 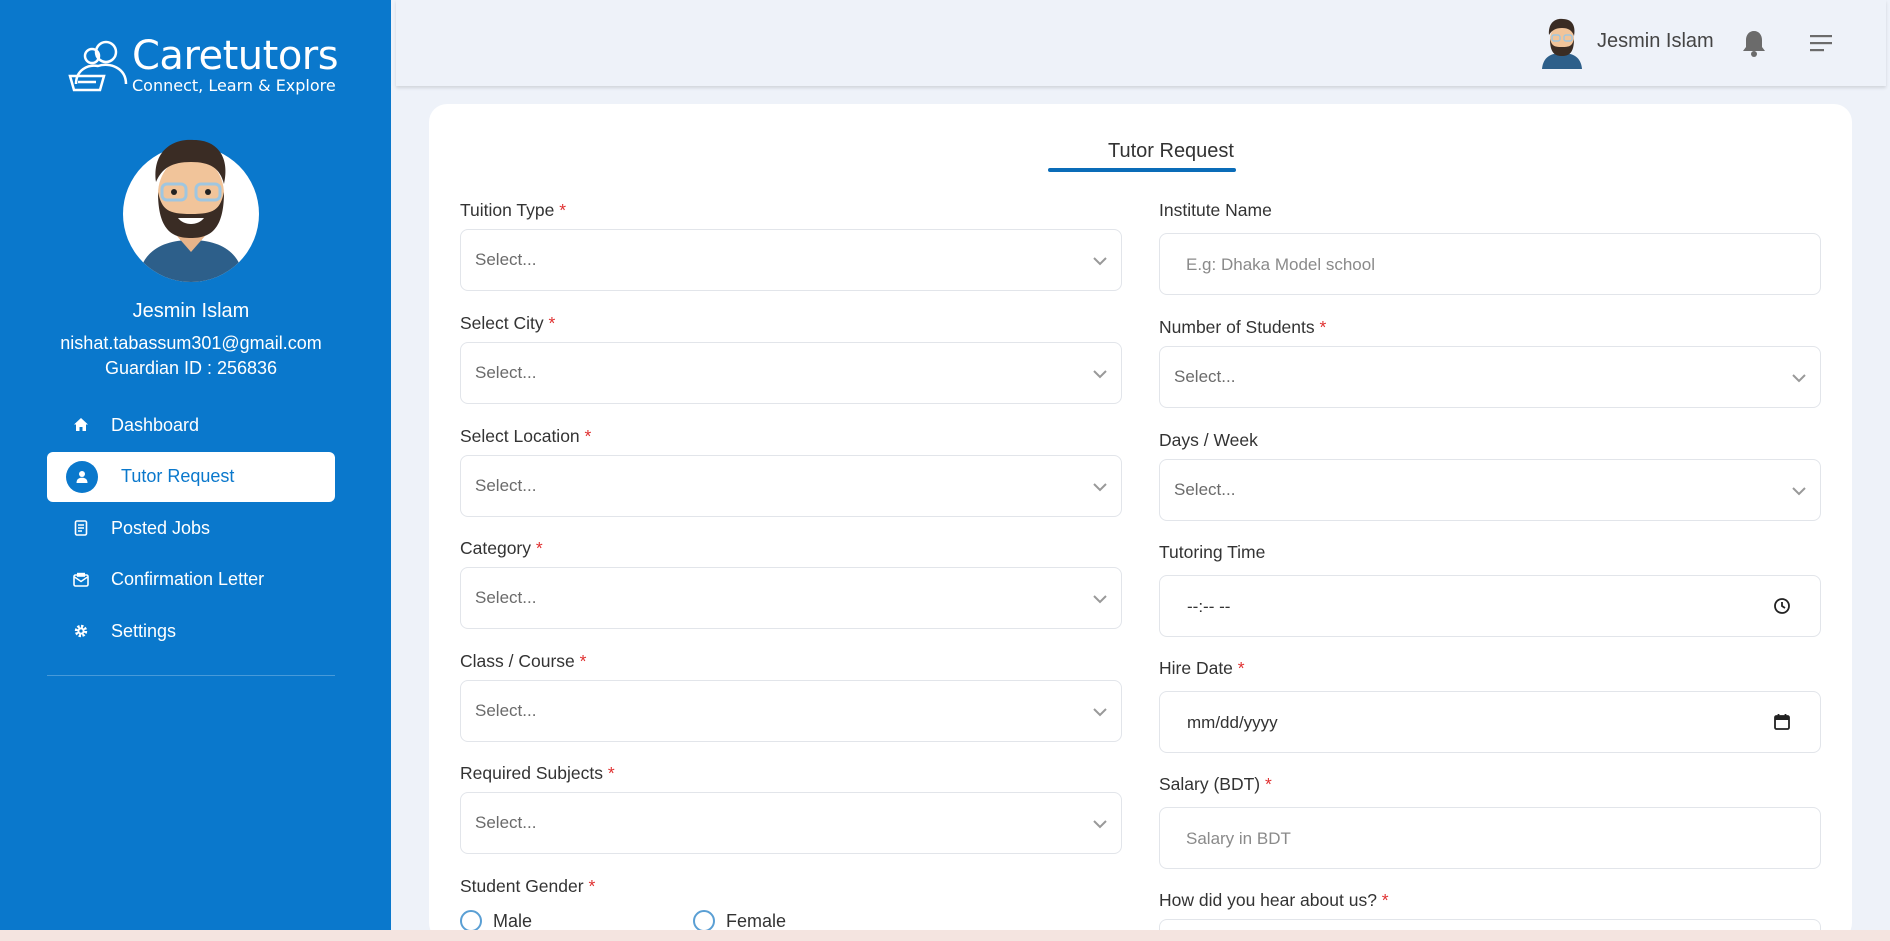 What do you see at coordinates (1243, 327) in the screenshot?
I see `number-of-students-label: Number of Students *` at bounding box center [1243, 327].